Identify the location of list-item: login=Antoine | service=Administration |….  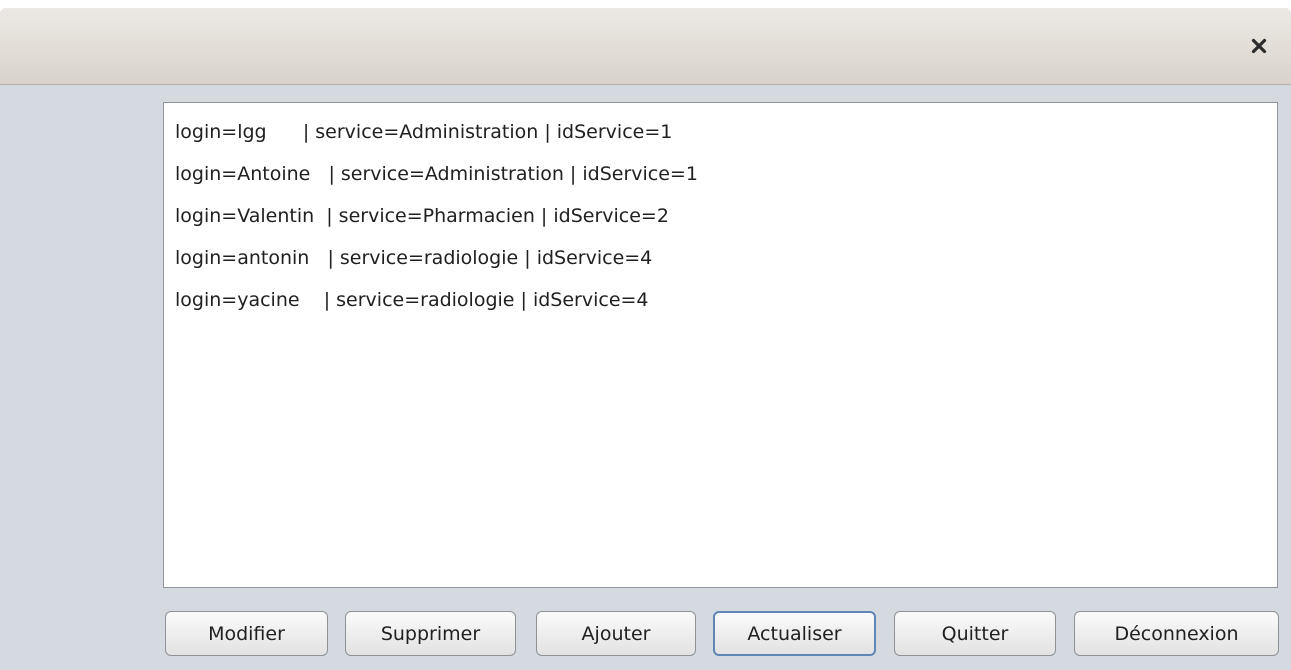
(720, 174).